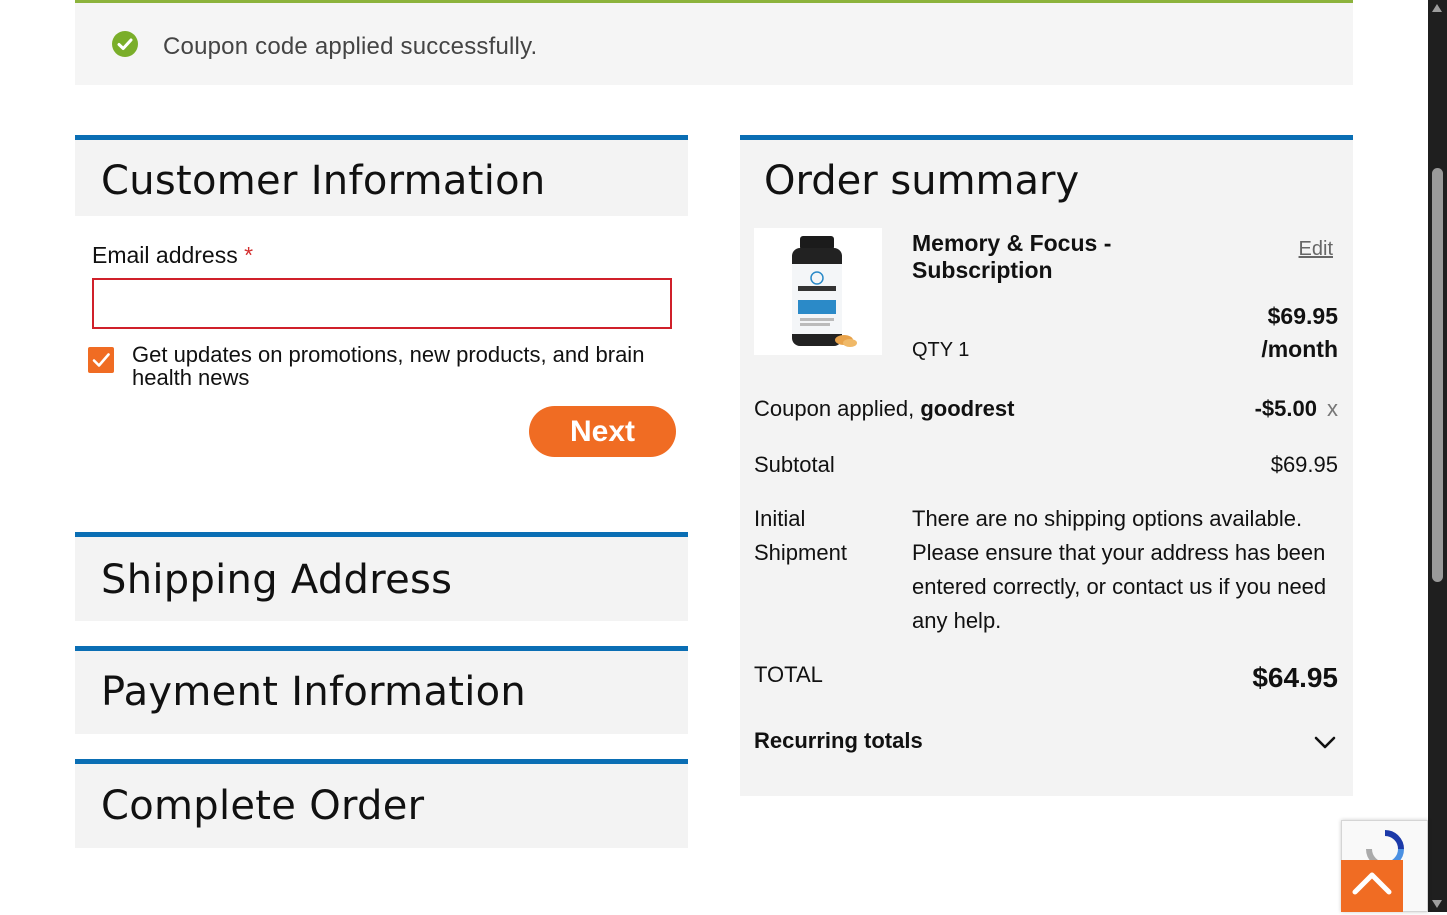  What do you see at coordinates (837, 408) in the screenshot?
I see `coupon-label: Coupon applied,` at bounding box center [837, 408].